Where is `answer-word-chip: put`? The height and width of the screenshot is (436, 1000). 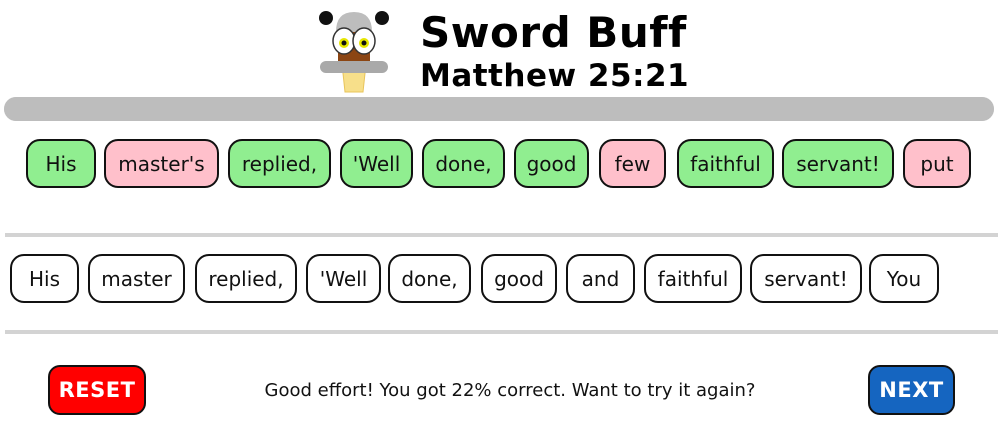 answer-word-chip: put is located at coordinates (937, 163).